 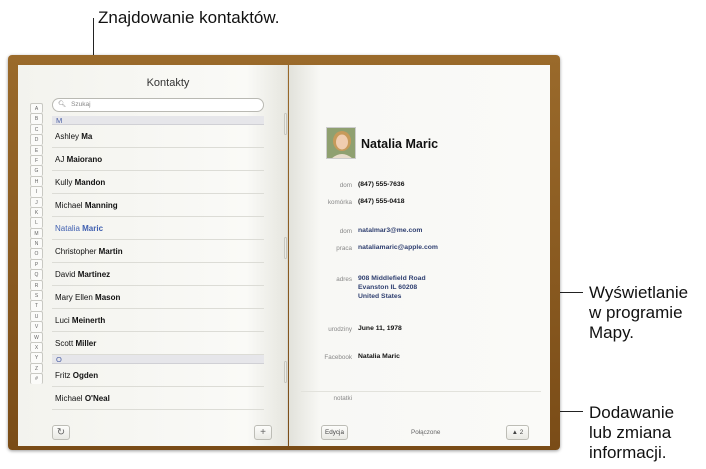 I want to click on address-line2: Evanston IL 60208, so click(x=388, y=287).